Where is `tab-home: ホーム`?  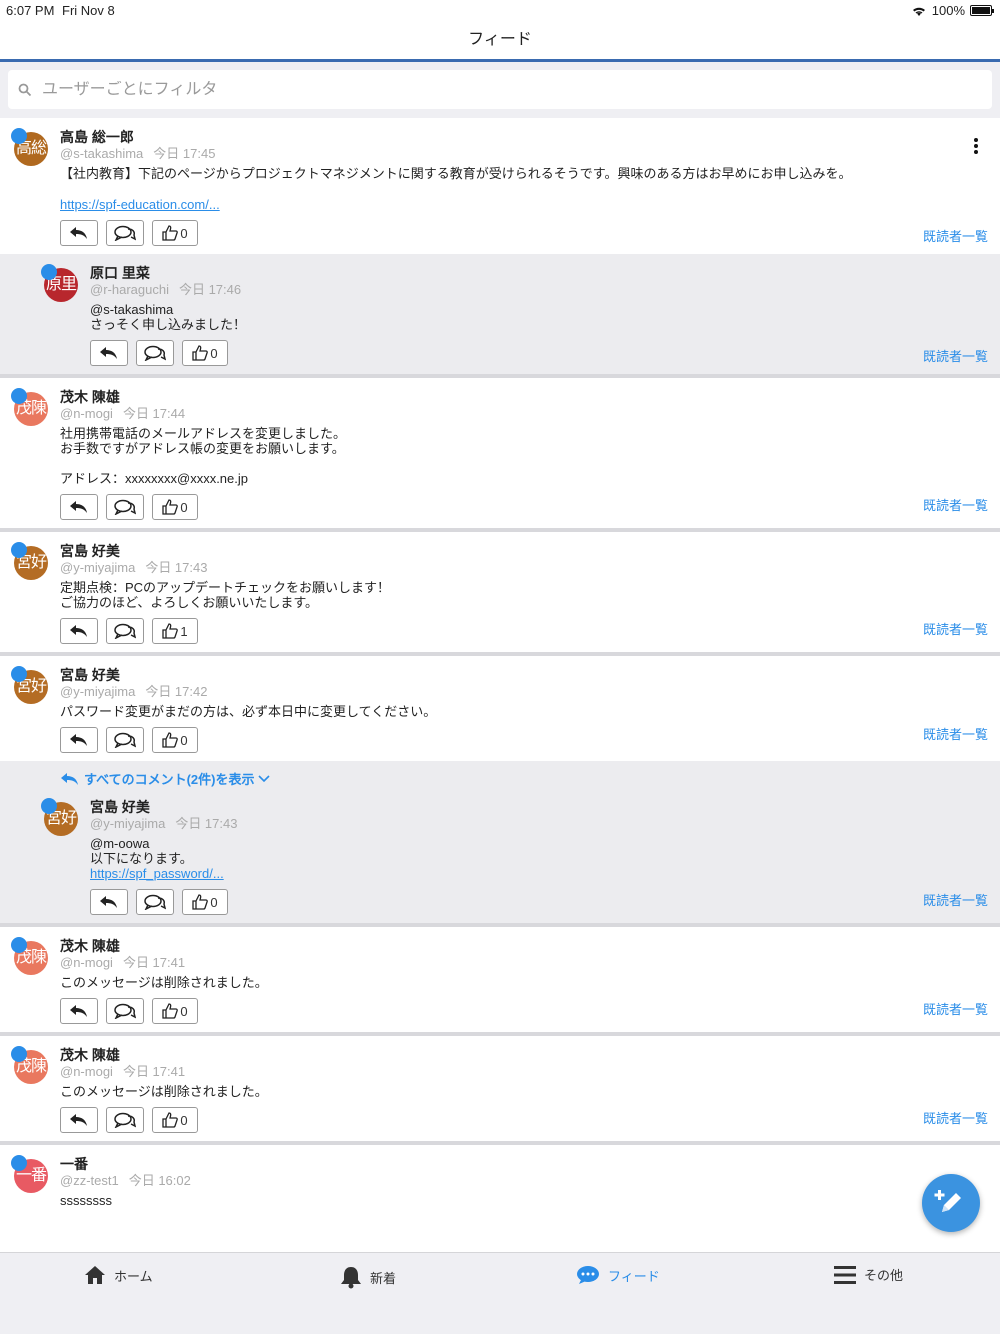 tab-home: ホーム is located at coordinates (118, 1275).